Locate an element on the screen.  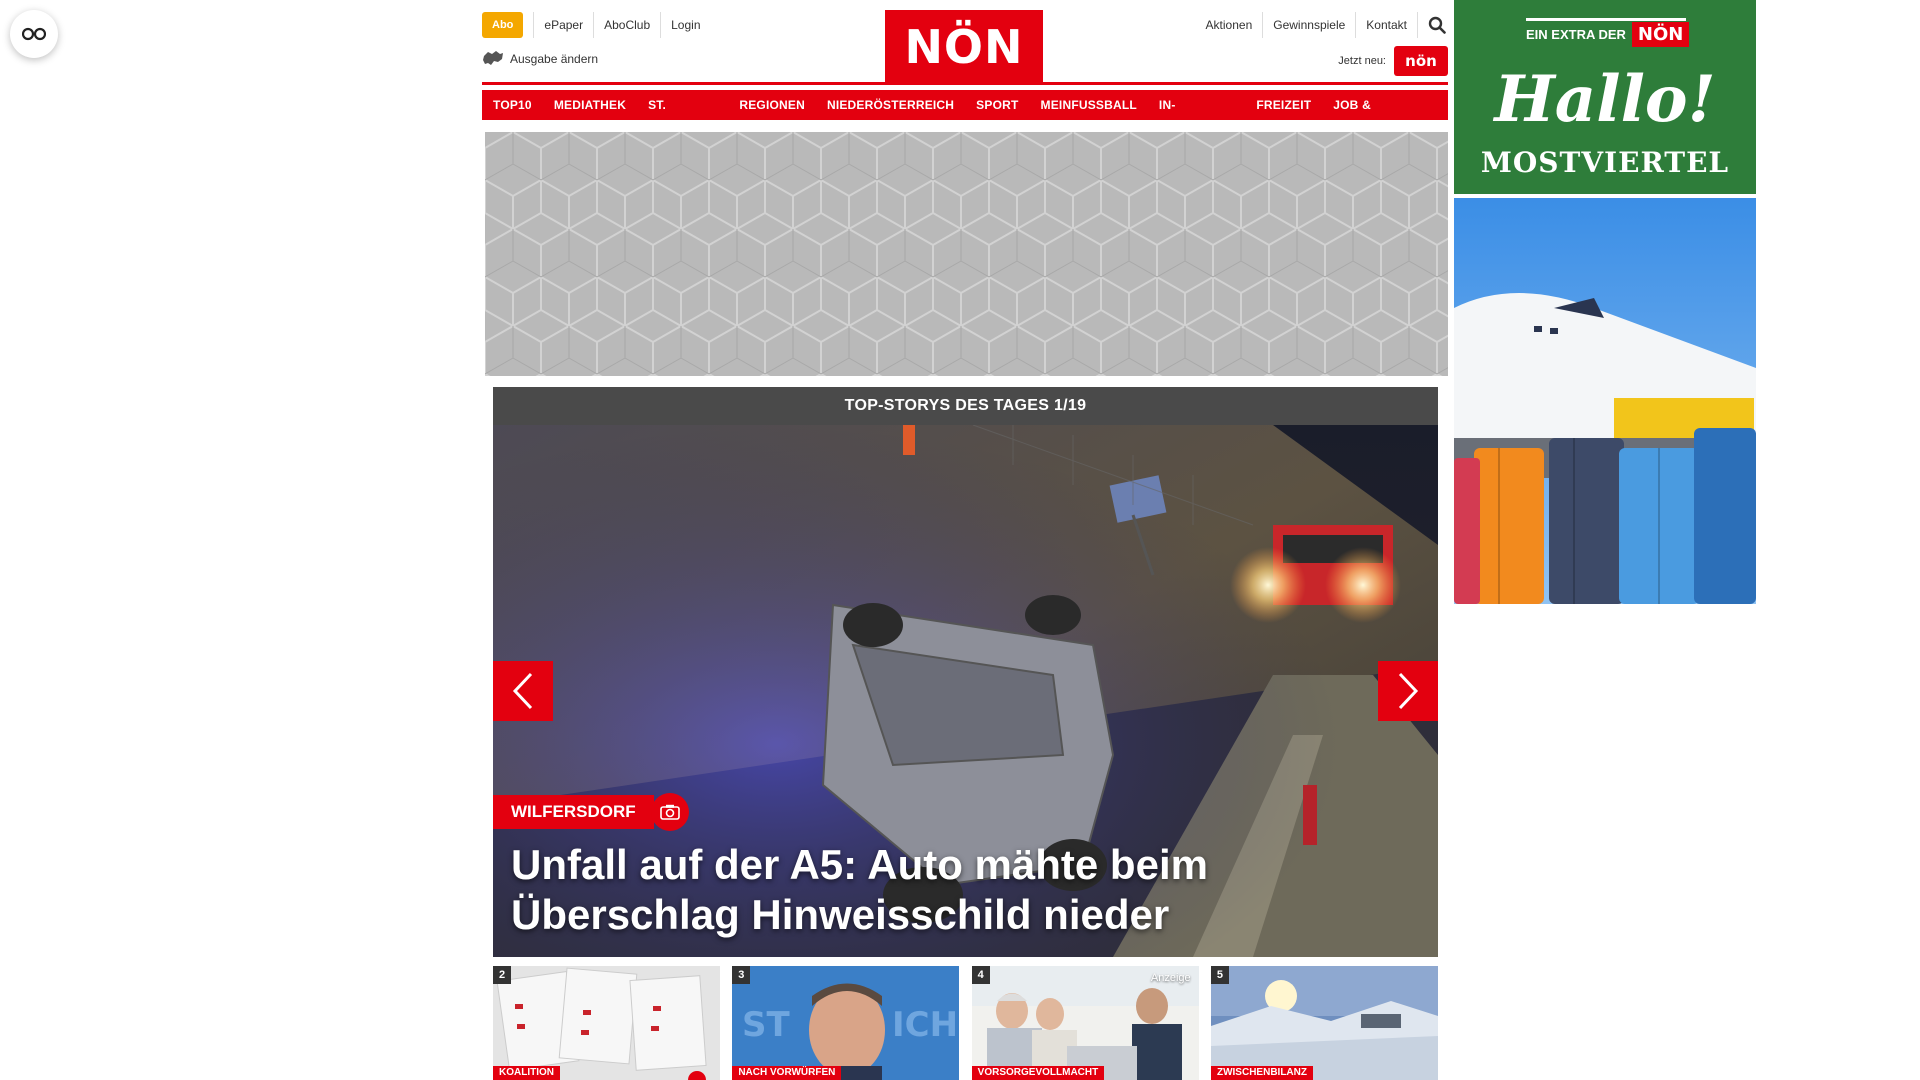
slider-next-button is located at coordinates (1408, 691).